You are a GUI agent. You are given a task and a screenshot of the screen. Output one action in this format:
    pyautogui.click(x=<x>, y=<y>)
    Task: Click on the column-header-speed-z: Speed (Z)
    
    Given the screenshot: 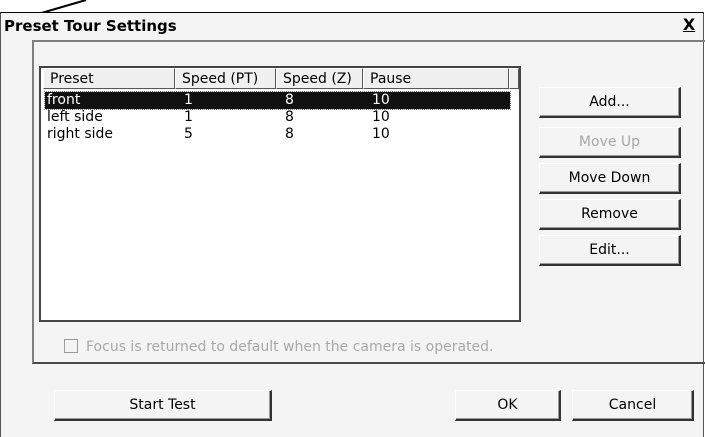 What is the action you would take?
    pyautogui.click(x=319, y=78)
    